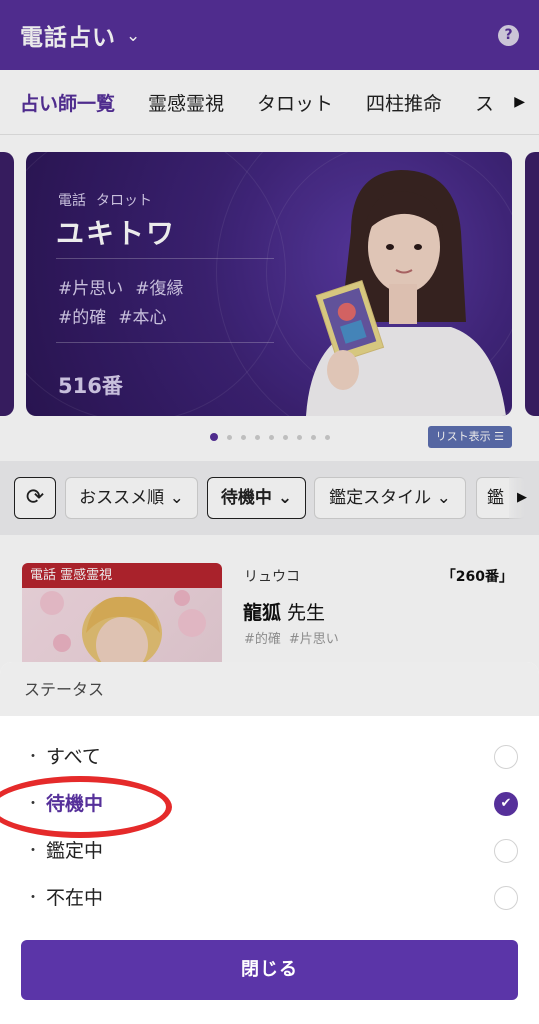 The image size is (539, 1024). I want to click on close-button: 閉じる, so click(269, 970).